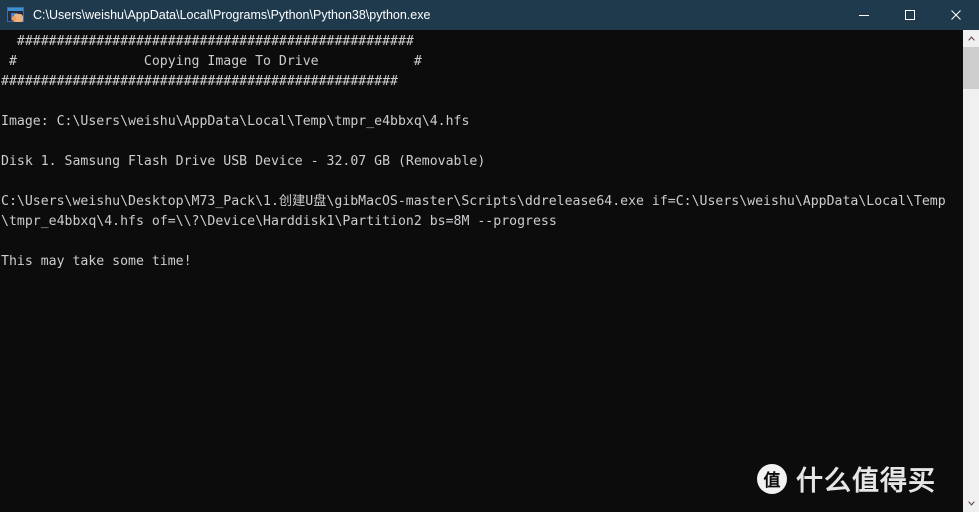  Describe the element at coordinates (864, 15) in the screenshot. I see `minimize-button` at that location.